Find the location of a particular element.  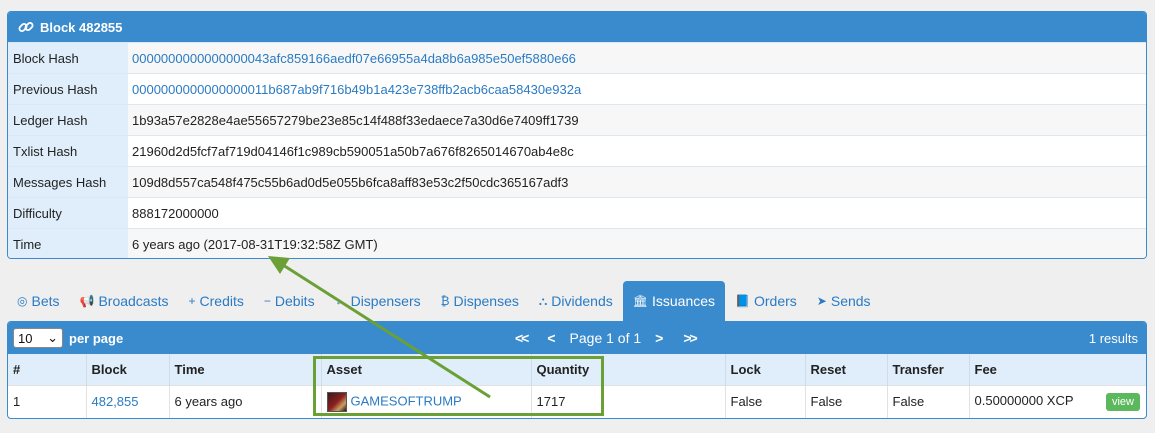

tab-sends: ➤ Sends is located at coordinates (844, 301).